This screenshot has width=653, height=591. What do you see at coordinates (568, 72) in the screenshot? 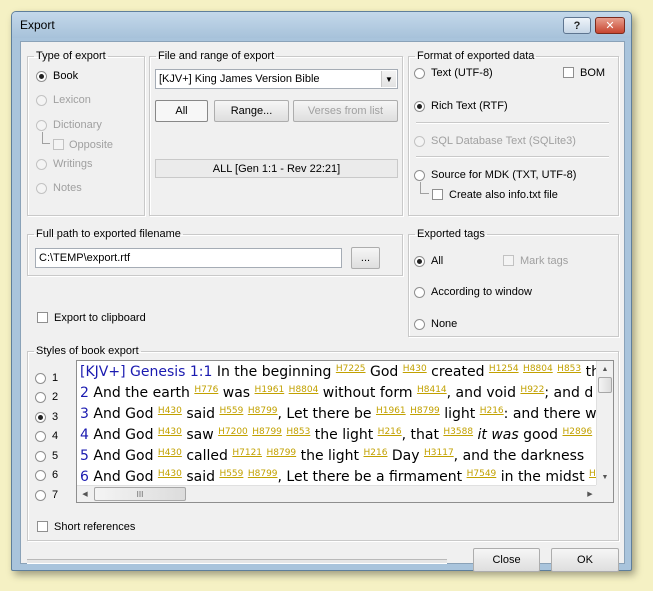
I see `checkbox-bom` at bounding box center [568, 72].